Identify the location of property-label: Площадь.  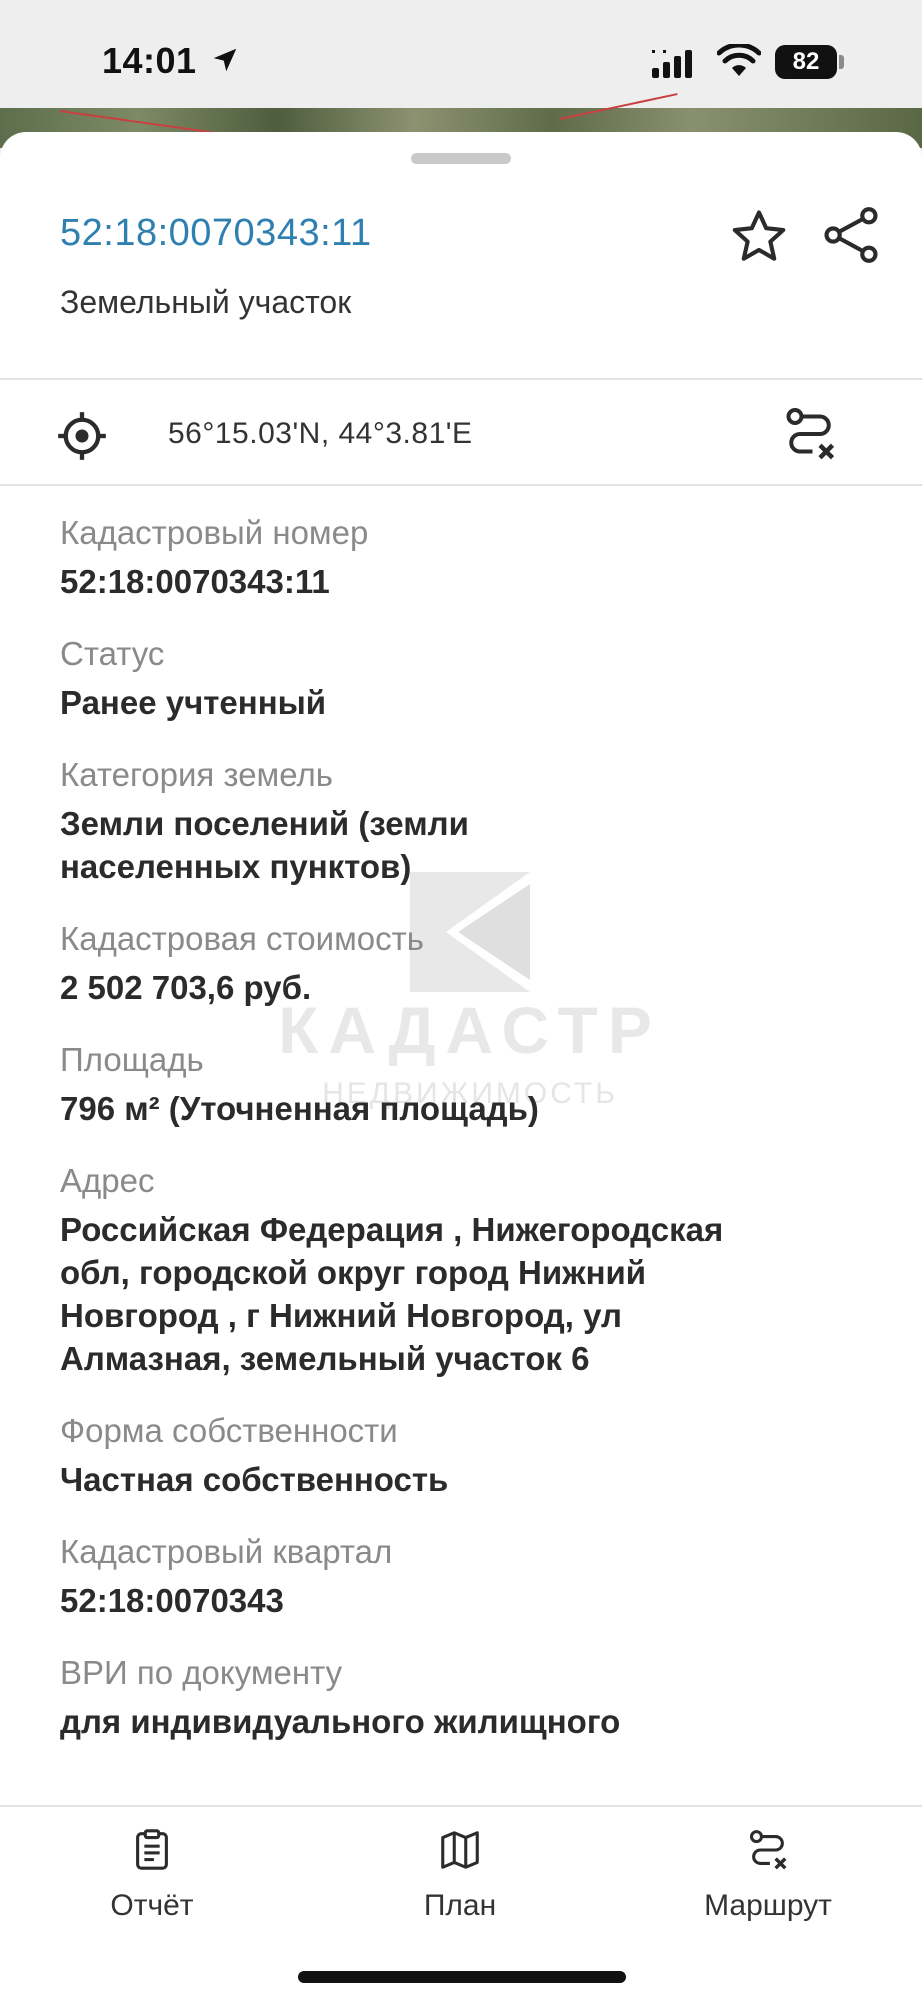
(132, 1059).